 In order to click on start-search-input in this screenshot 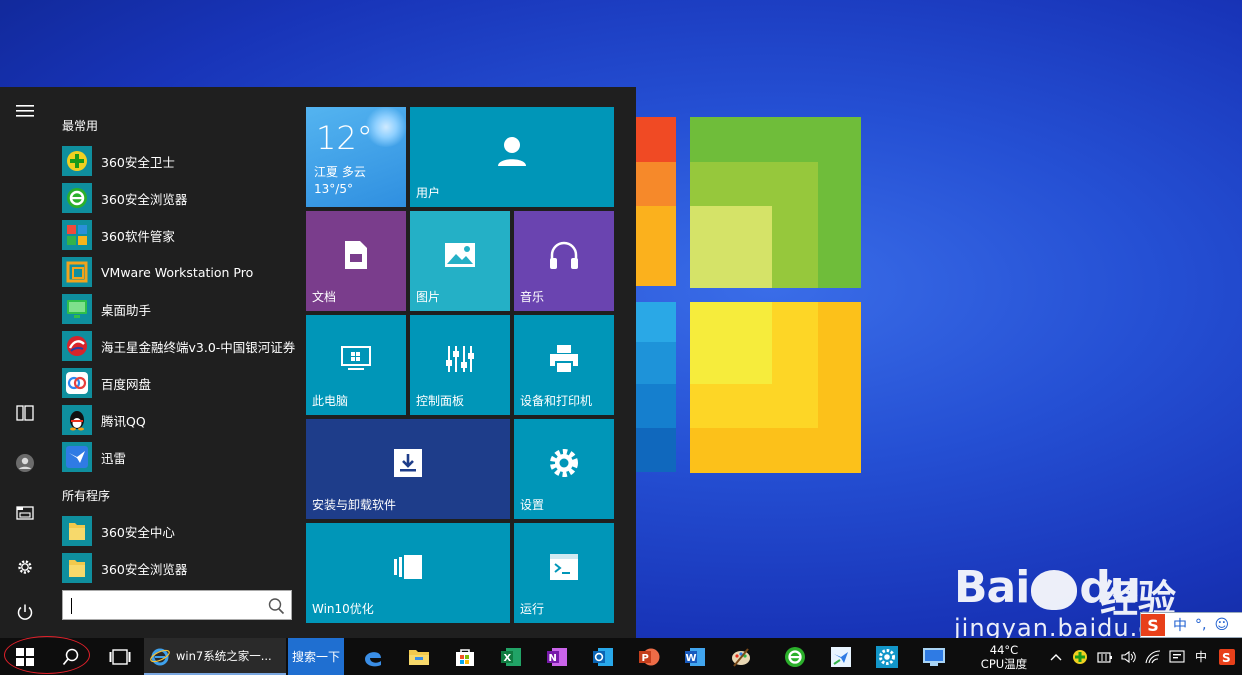, I will do `click(177, 605)`.